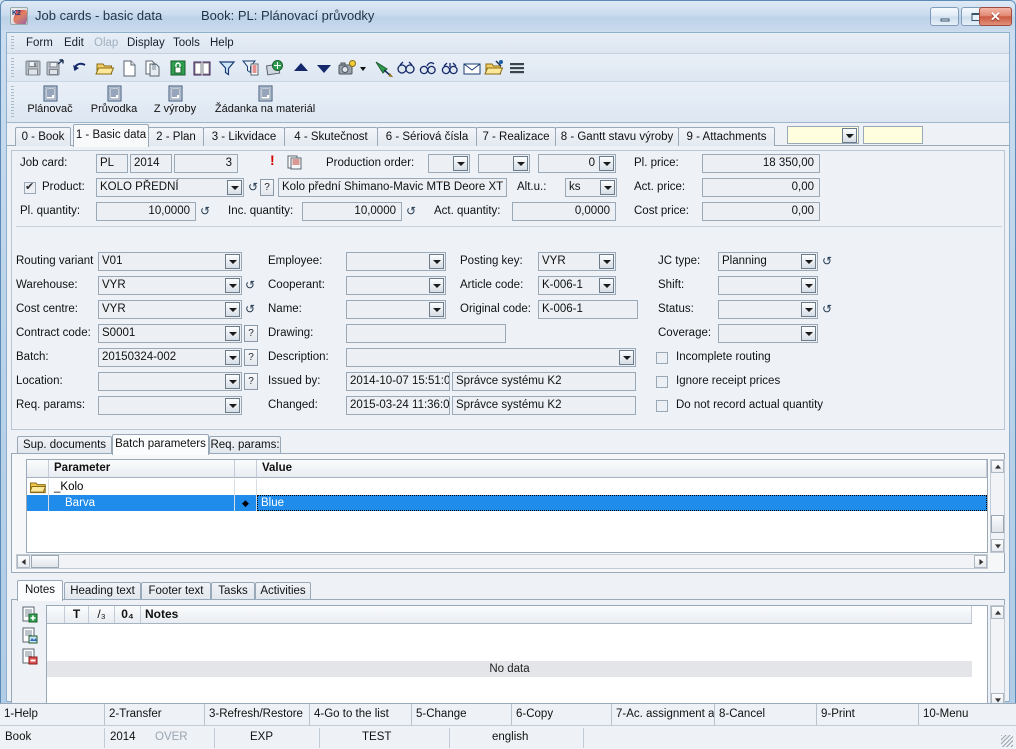 This screenshot has height=749, width=1016. I want to click on job-card-number-field: 3, so click(206, 163).